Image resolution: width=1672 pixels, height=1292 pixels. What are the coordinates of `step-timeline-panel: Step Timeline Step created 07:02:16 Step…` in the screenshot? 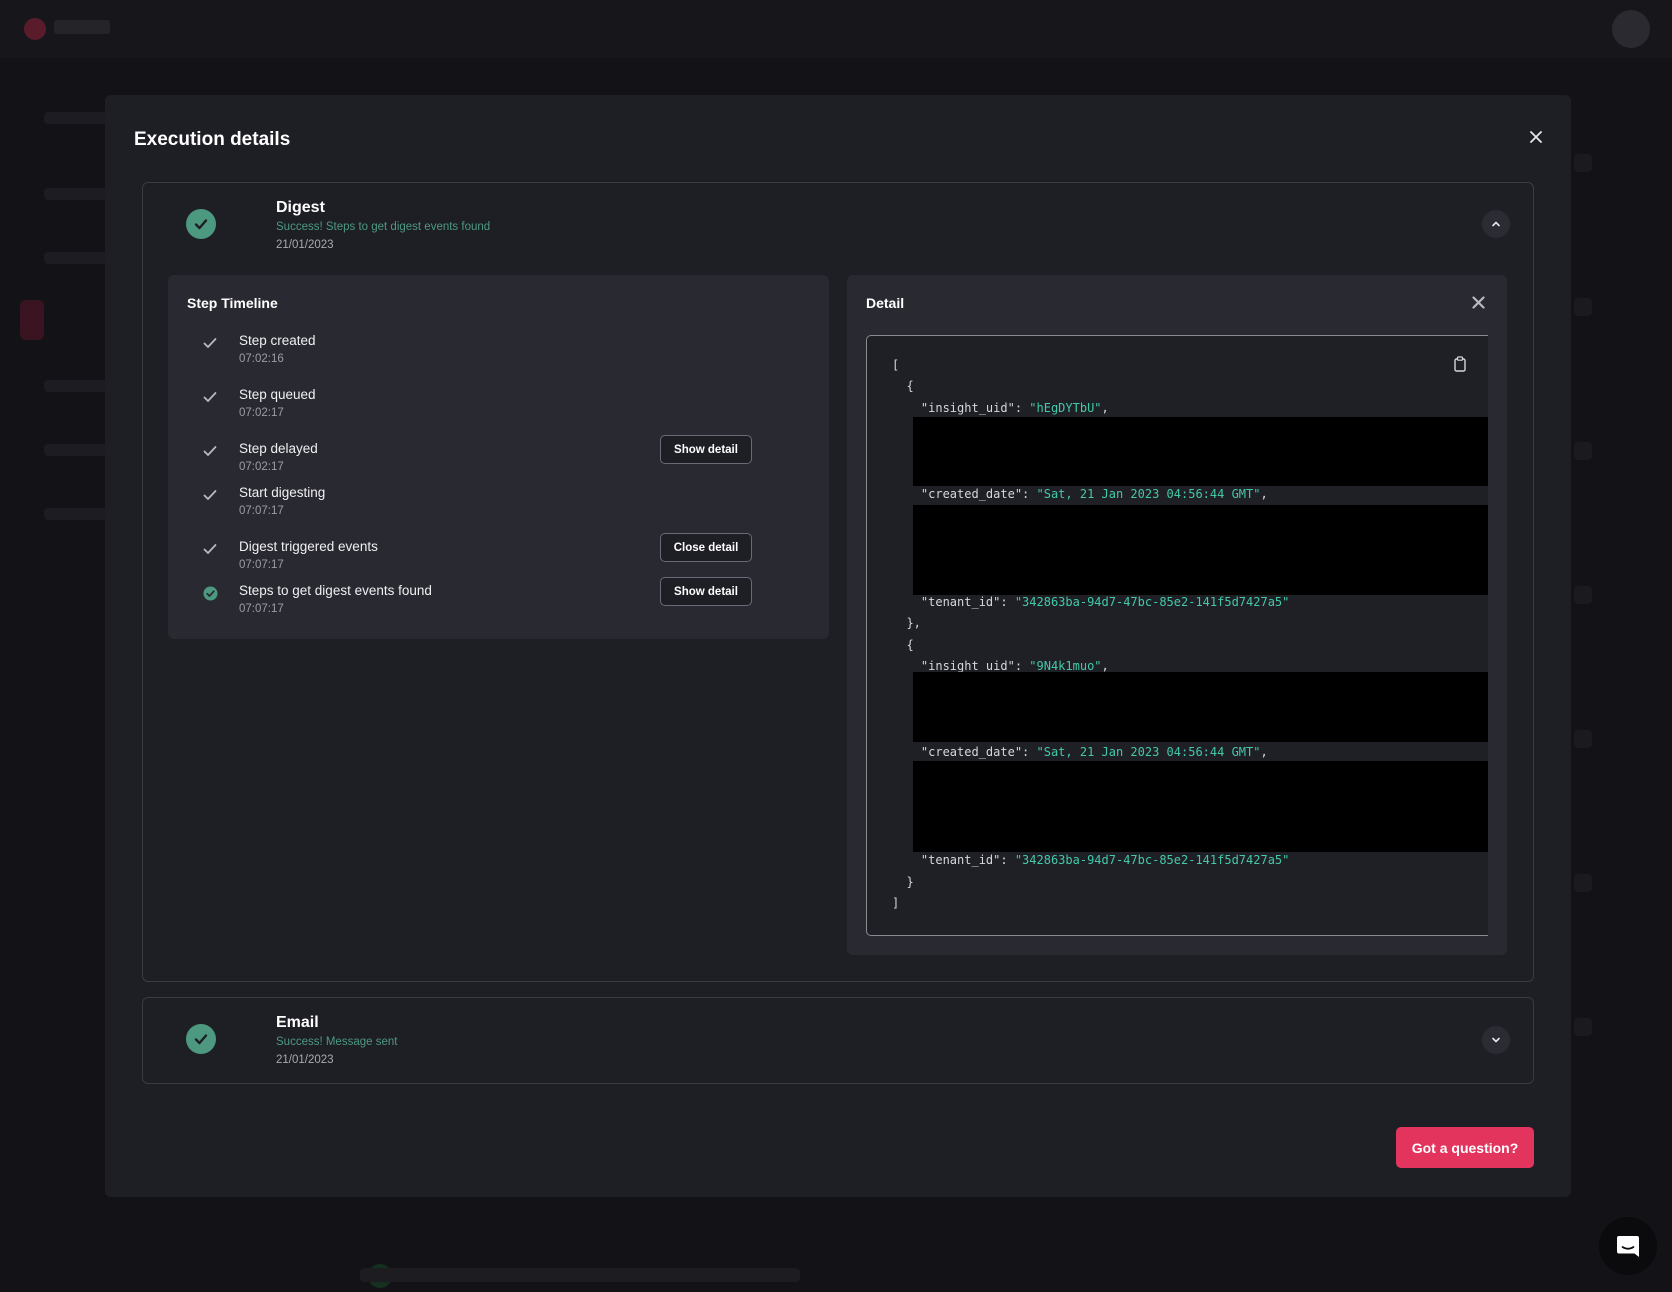 It's located at (498, 457).